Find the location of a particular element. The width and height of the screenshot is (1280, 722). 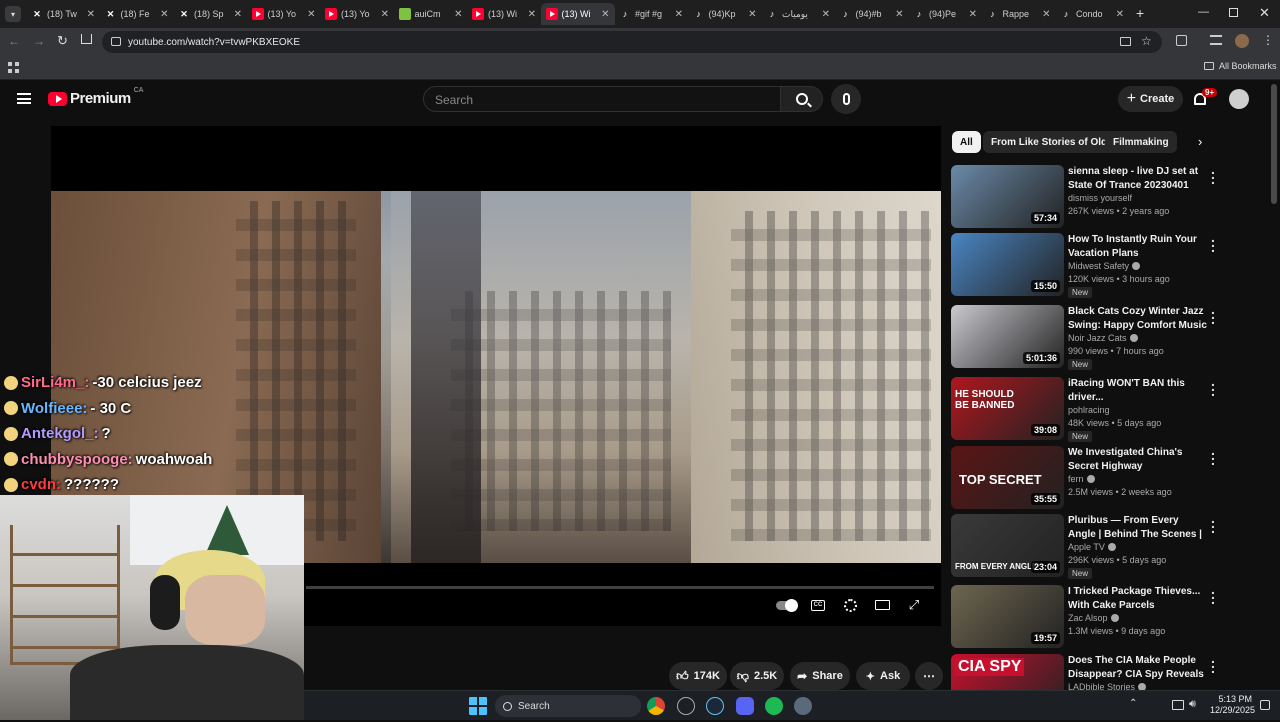

install-app-icon is located at coordinates (1125, 41).